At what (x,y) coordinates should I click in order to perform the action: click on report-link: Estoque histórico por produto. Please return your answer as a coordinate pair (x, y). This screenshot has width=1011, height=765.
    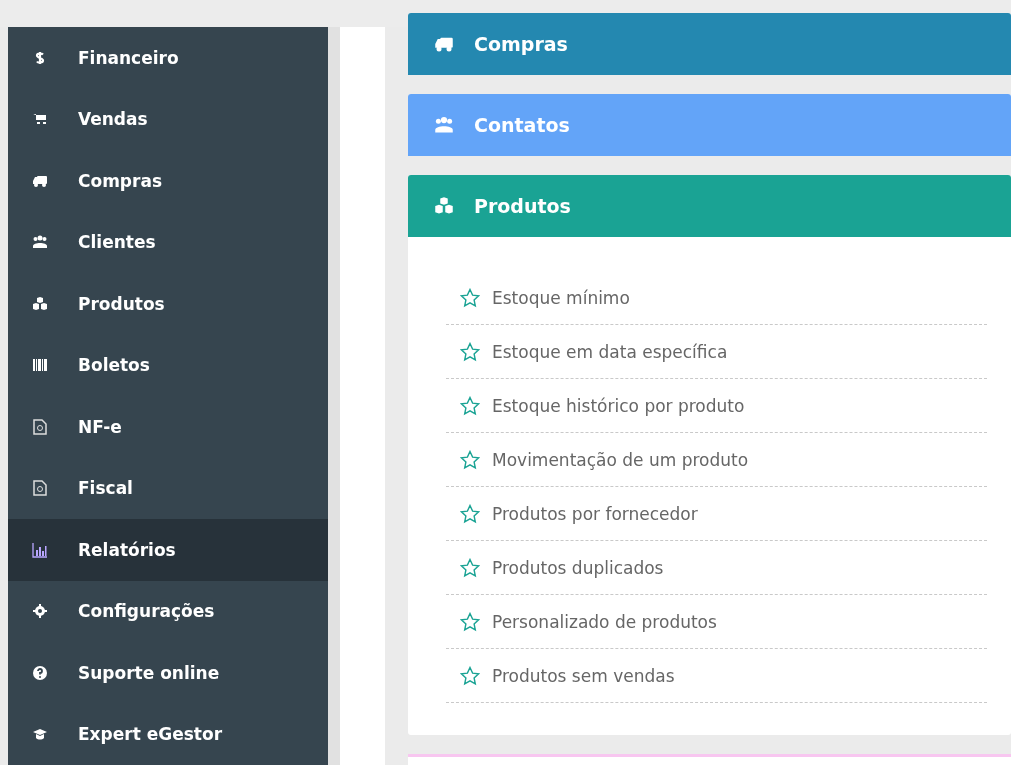
    Looking at the image, I should click on (618, 405).